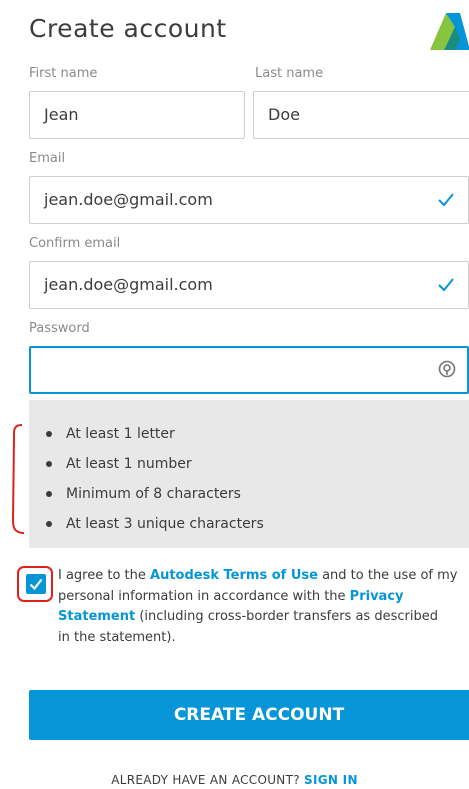 The width and height of the screenshot is (469, 789). What do you see at coordinates (61, 114) in the screenshot?
I see `first-name-value: Jean` at bounding box center [61, 114].